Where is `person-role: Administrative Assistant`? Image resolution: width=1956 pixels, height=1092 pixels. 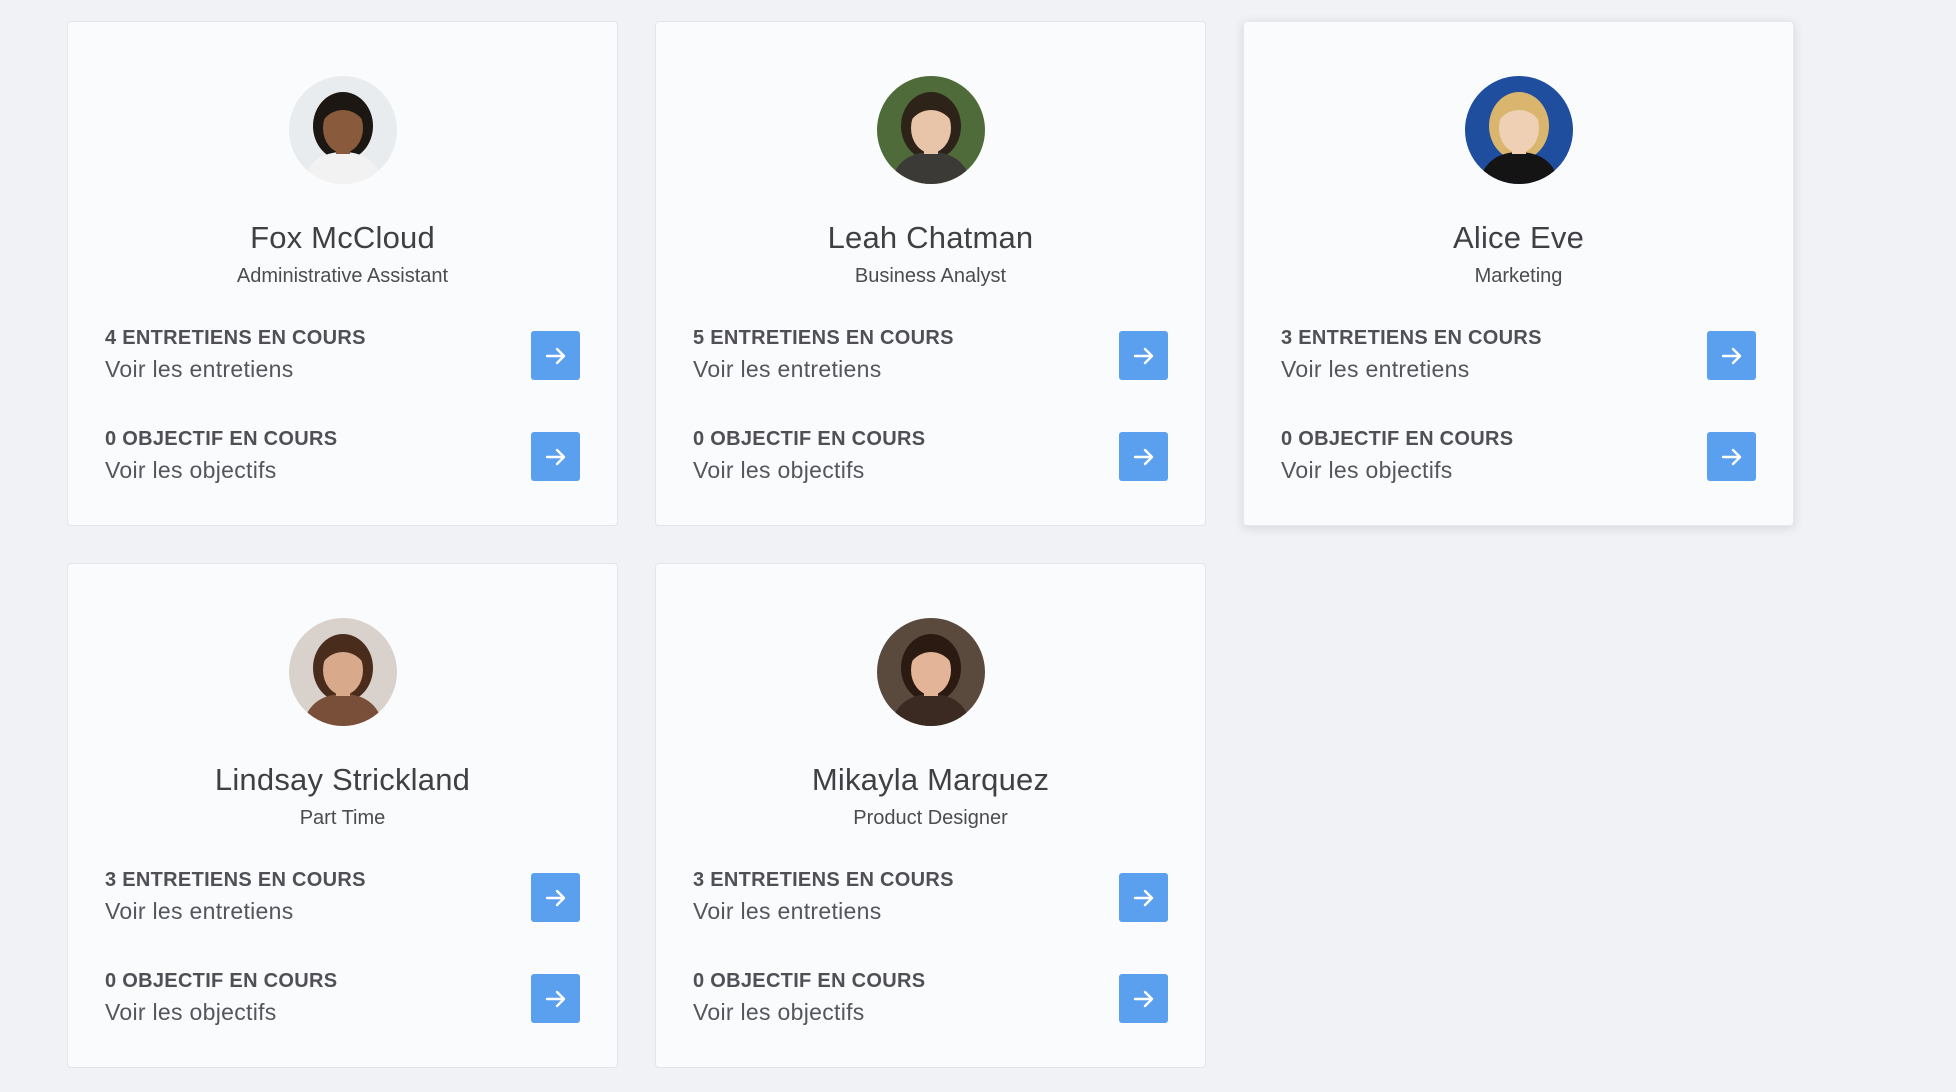
person-role: Administrative Assistant is located at coordinates (342, 276).